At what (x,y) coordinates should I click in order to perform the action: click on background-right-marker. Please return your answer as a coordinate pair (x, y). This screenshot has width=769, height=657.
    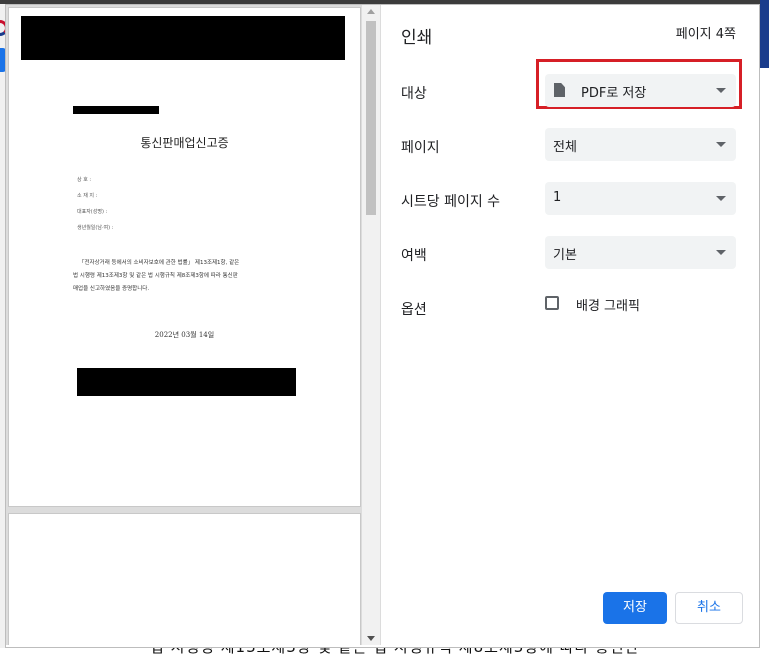
    Looking at the image, I should click on (764, 34).